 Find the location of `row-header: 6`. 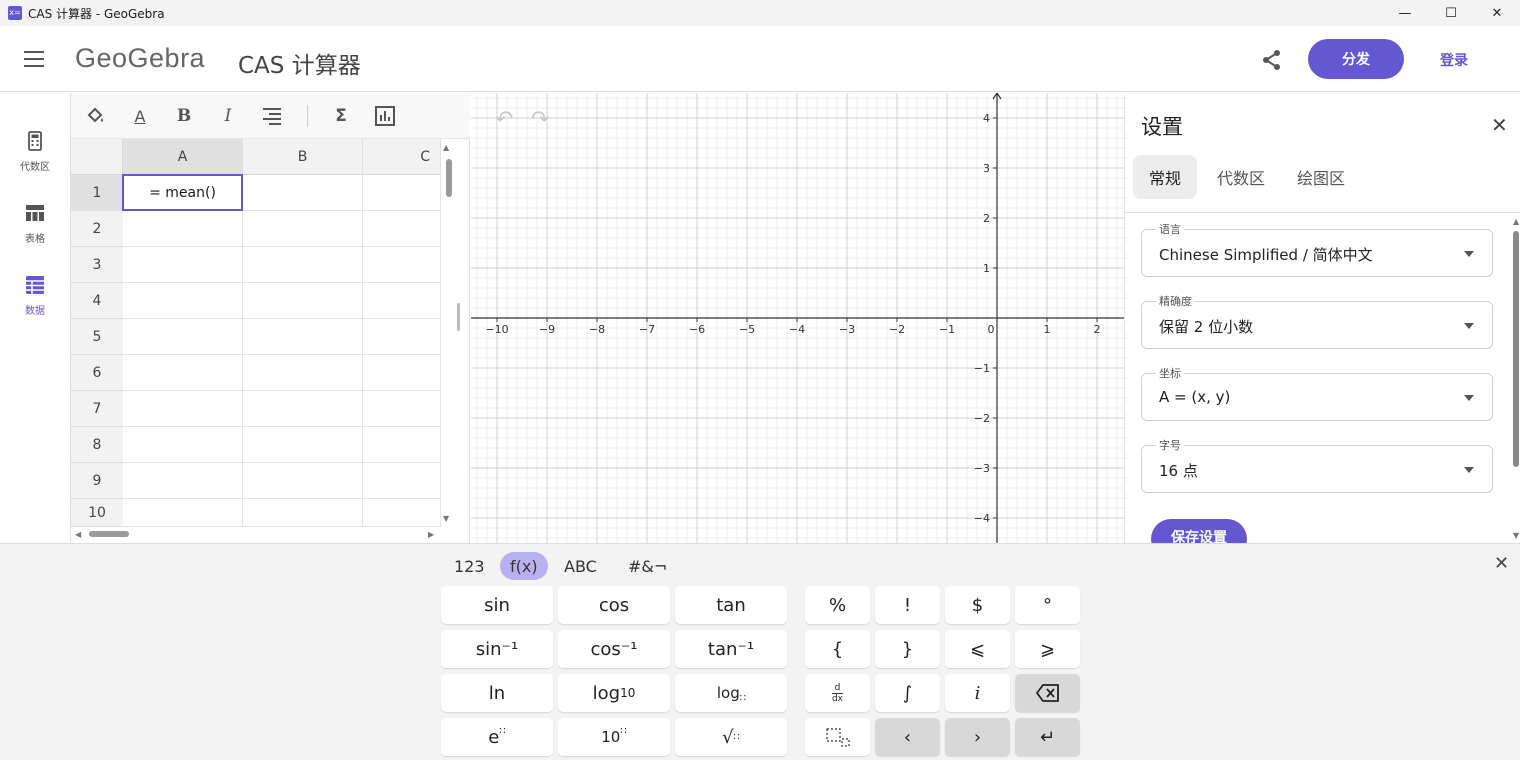

row-header: 6 is located at coordinates (97, 373).